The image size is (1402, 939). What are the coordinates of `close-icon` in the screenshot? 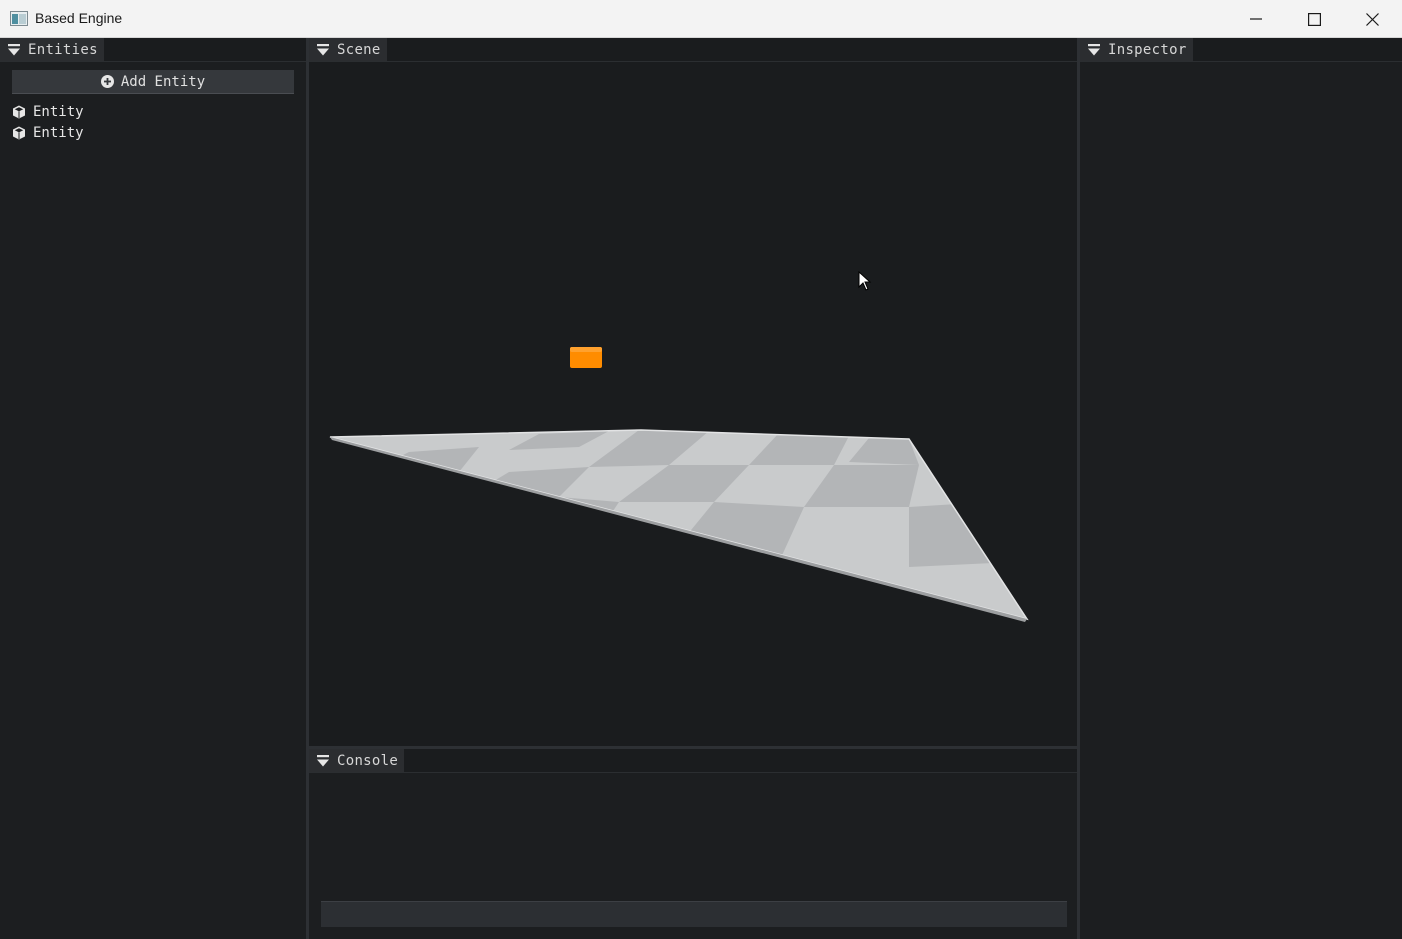 It's located at (1372, 19).